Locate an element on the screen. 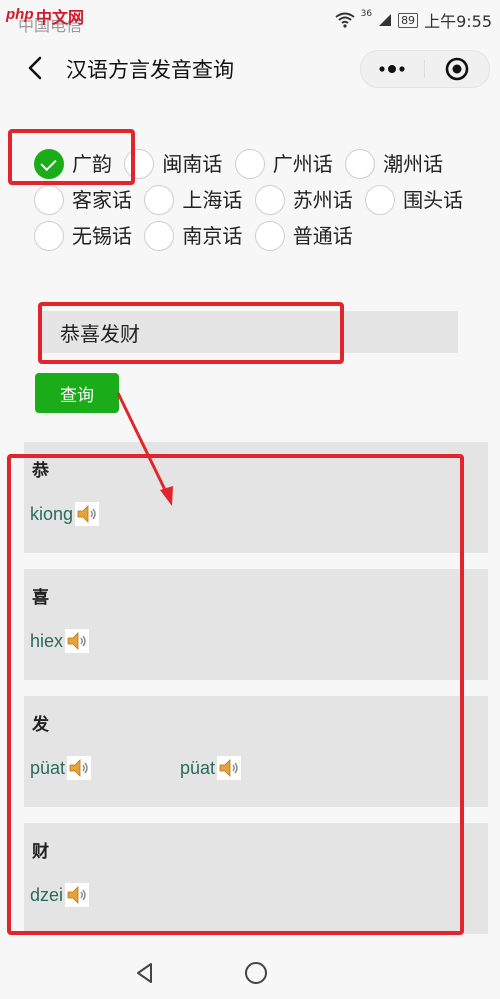 The height and width of the screenshot is (999, 500). search-input is located at coordinates (249, 332).